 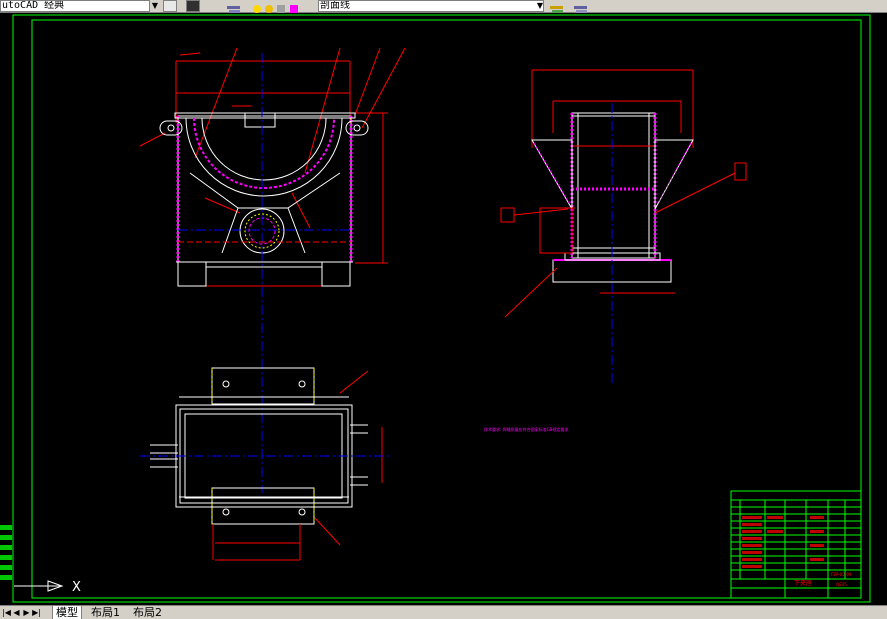 What do you see at coordinates (540, 6) in the screenshot?
I see `layer-dropdown-icon: ▼` at bounding box center [540, 6].